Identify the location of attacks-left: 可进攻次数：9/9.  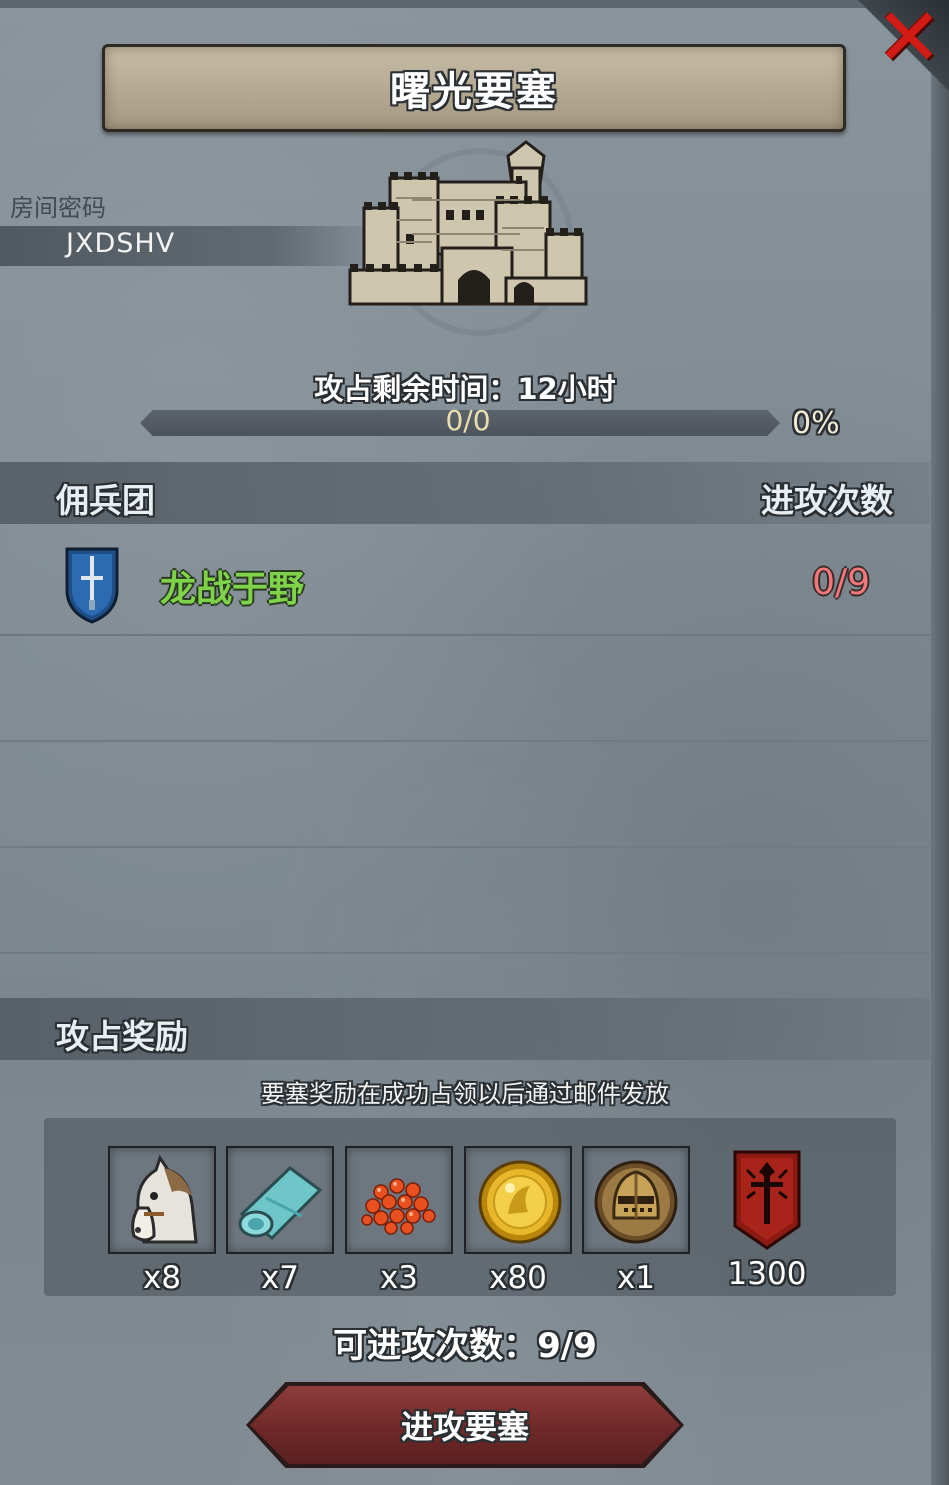
(465, 1346).